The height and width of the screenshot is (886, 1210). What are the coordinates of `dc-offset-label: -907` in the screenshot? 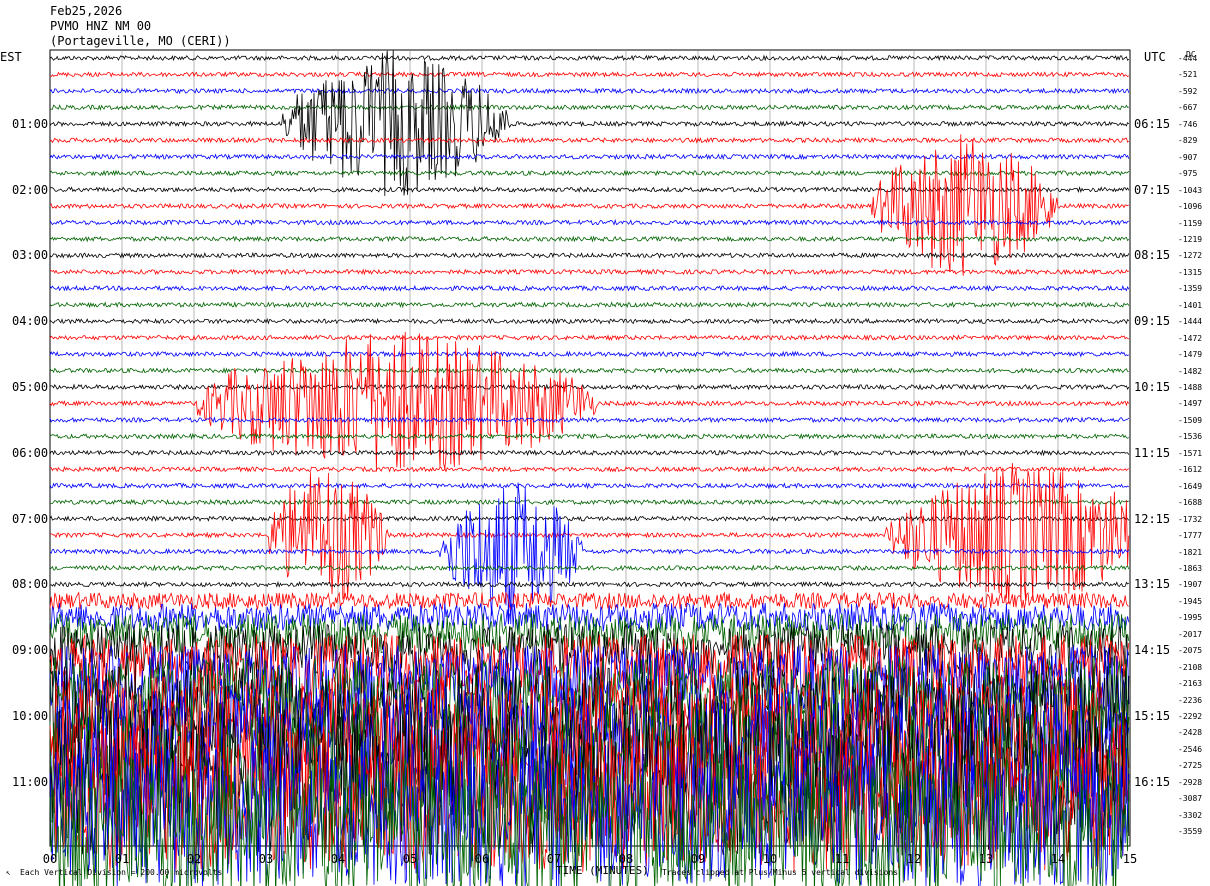 It's located at (1188, 157).